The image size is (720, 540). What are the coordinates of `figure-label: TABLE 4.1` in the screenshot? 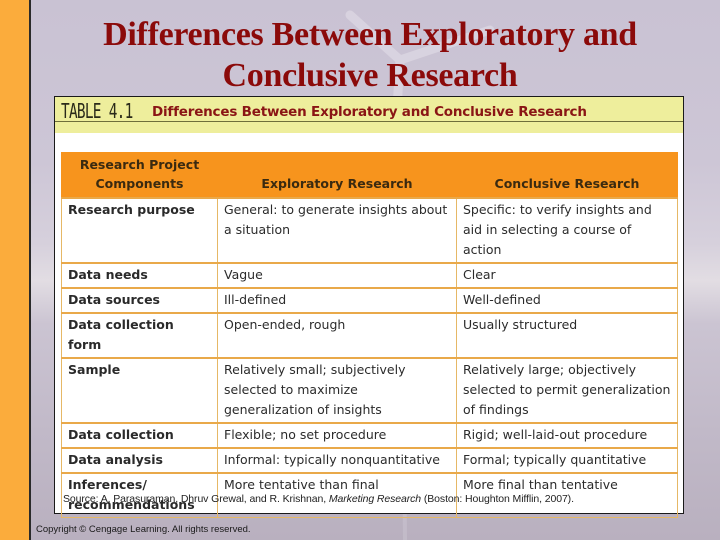 It's located at (97, 111).